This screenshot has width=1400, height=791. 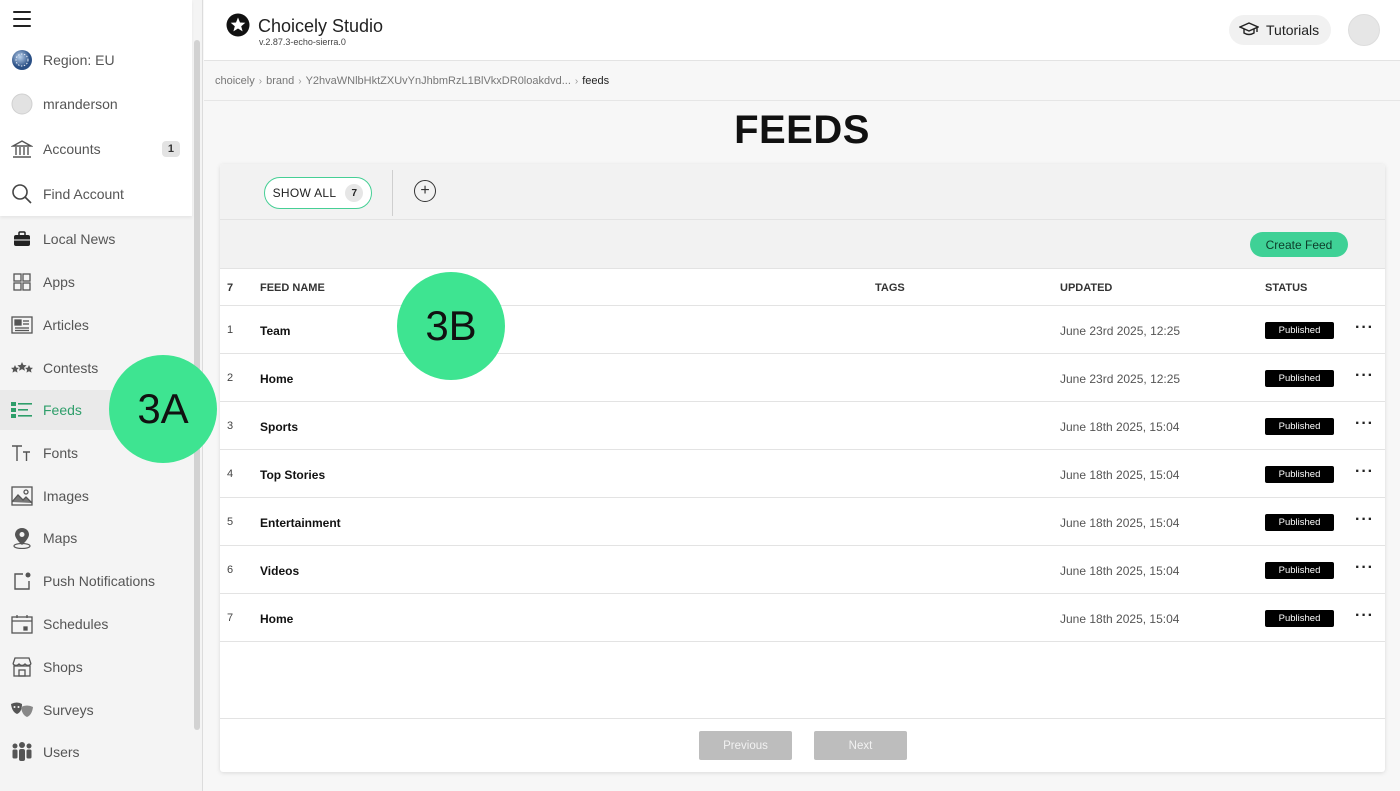 What do you see at coordinates (802, 192) in the screenshot?
I see `tab-bar: SHOW ALL 7 +` at bounding box center [802, 192].